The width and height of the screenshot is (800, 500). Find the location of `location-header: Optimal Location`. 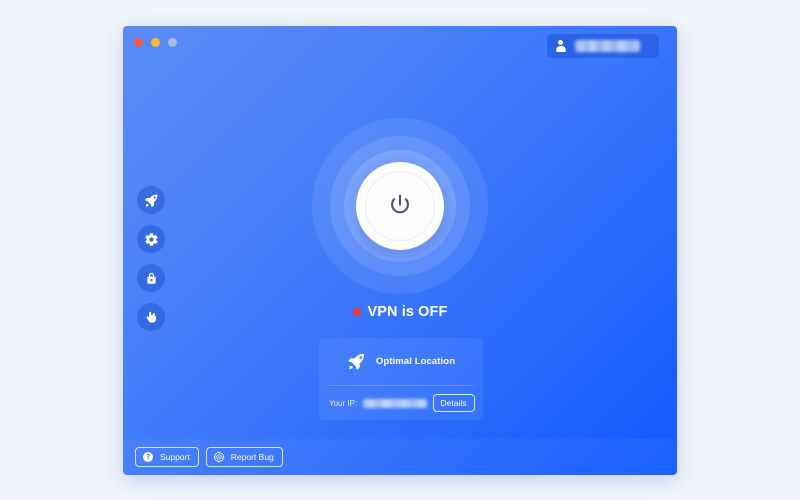

location-header: Optimal Location is located at coordinates (401, 361).